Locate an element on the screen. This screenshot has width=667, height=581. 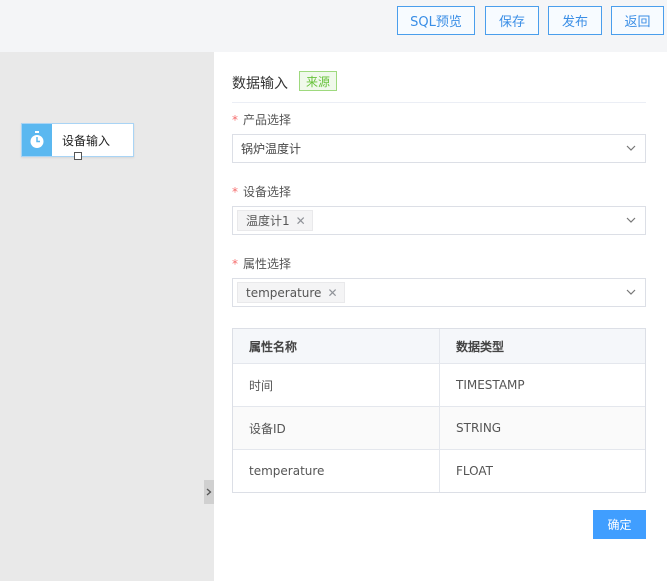
sql-preview-button: SQL预览 is located at coordinates (436, 20).